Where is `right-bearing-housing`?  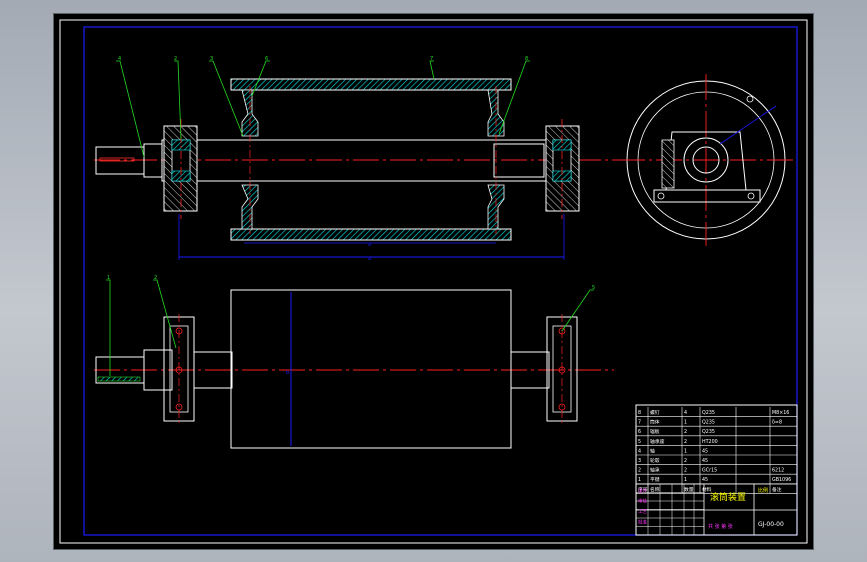 right-bearing-housing is located at coordinates (562, 169).